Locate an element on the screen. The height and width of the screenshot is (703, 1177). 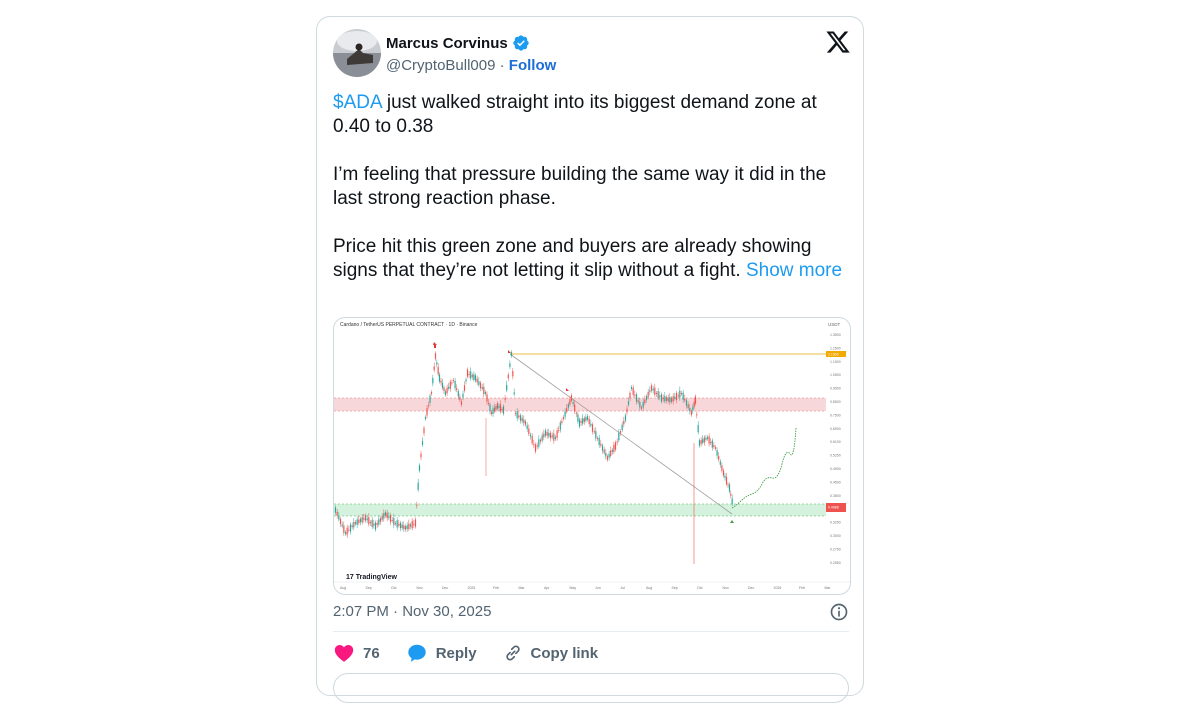
author-handle: @CryptoBull009 is located at coordinates (440, 65).